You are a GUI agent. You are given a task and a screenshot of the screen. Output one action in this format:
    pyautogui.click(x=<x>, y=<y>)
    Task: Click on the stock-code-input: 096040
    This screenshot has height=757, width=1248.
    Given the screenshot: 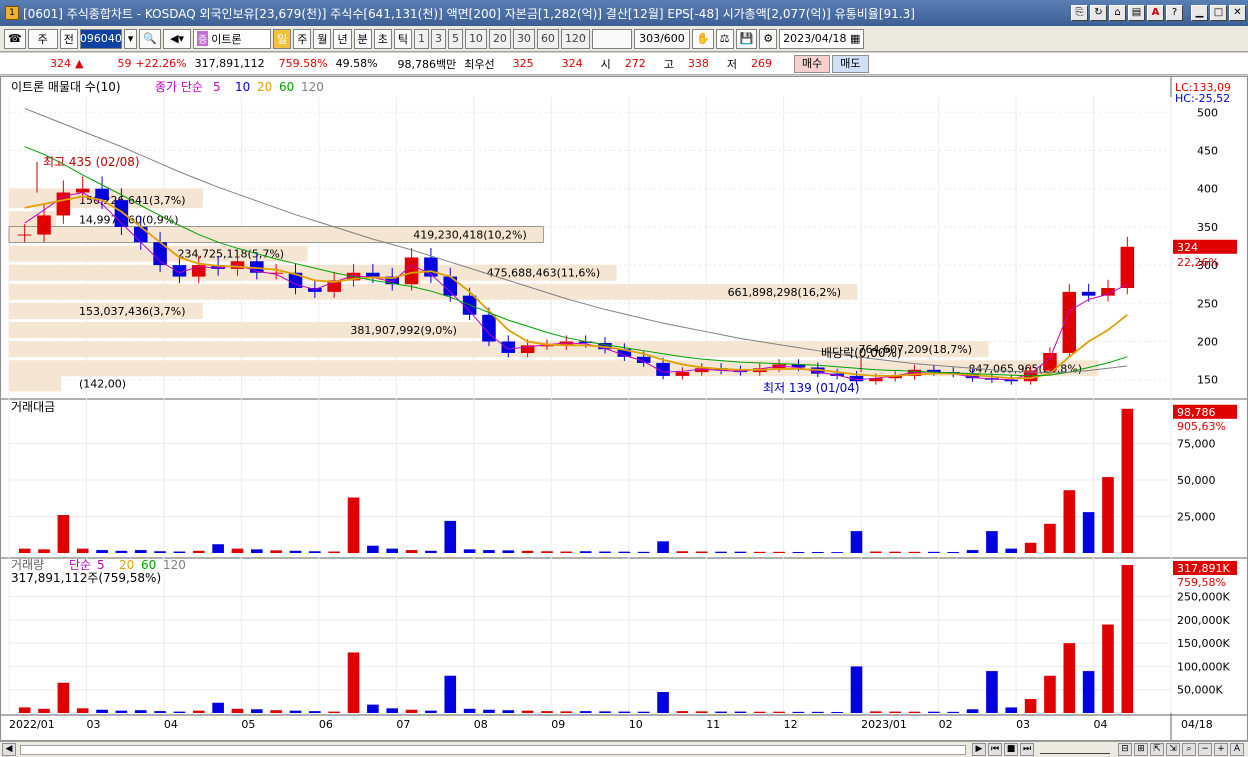 What is the action you would take?
    pyautogui.click(x=100, y=38)
    